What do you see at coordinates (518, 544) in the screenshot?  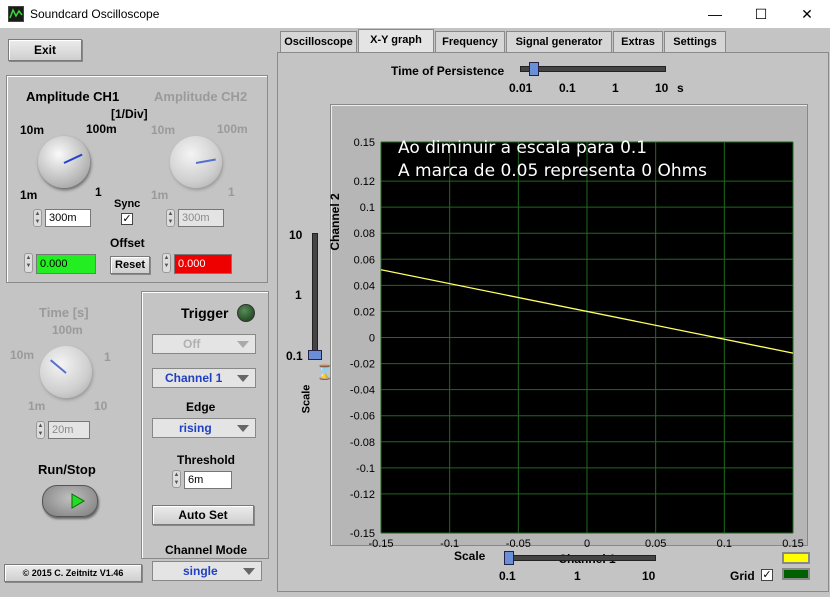 I see `x-tick-label: -0.05` at bounding box center [518, 544].